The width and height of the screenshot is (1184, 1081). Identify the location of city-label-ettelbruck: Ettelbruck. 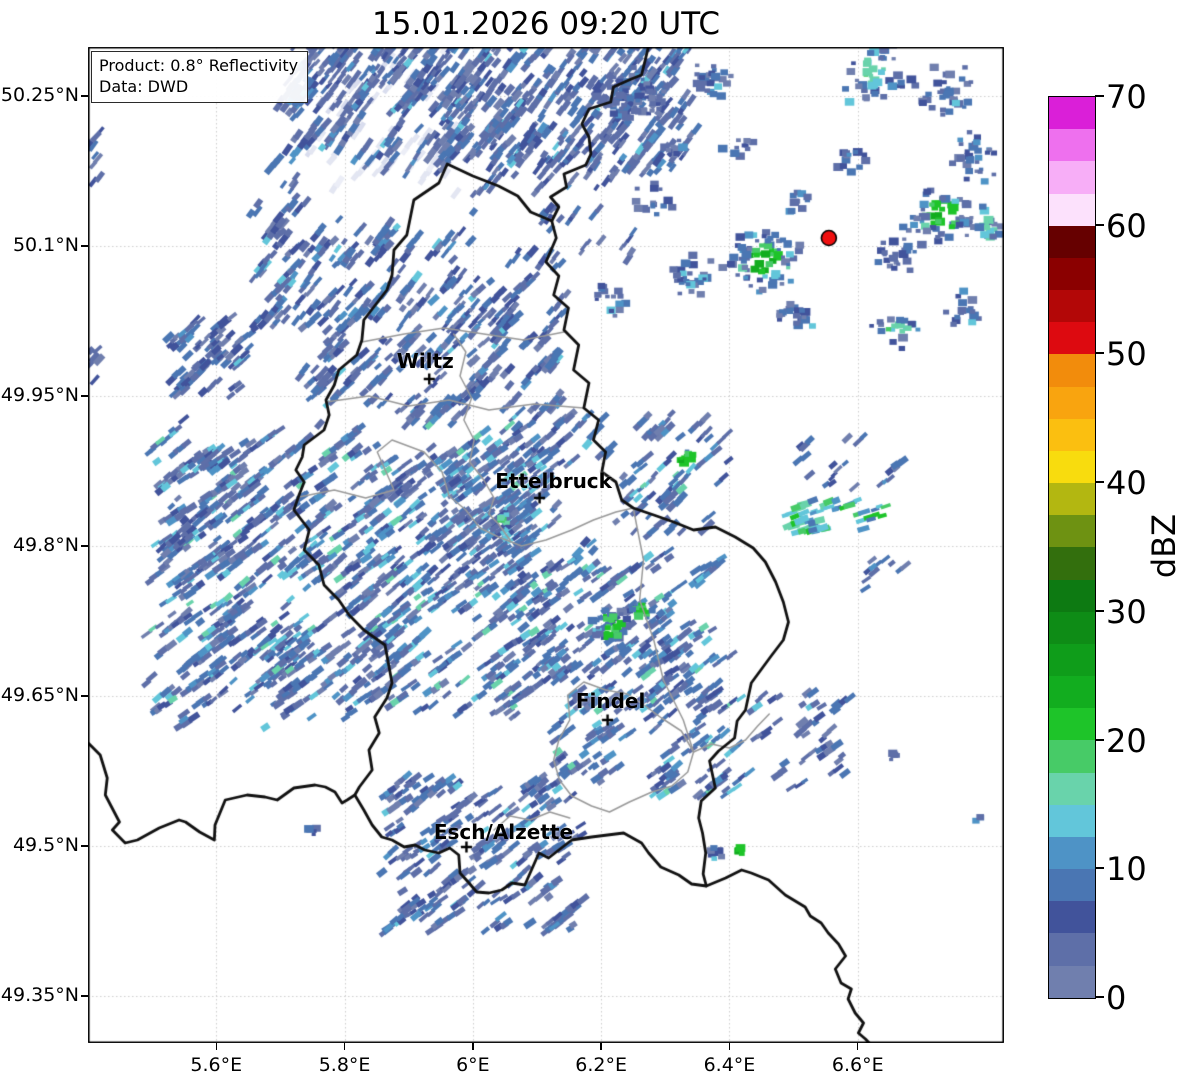
(553, 481).